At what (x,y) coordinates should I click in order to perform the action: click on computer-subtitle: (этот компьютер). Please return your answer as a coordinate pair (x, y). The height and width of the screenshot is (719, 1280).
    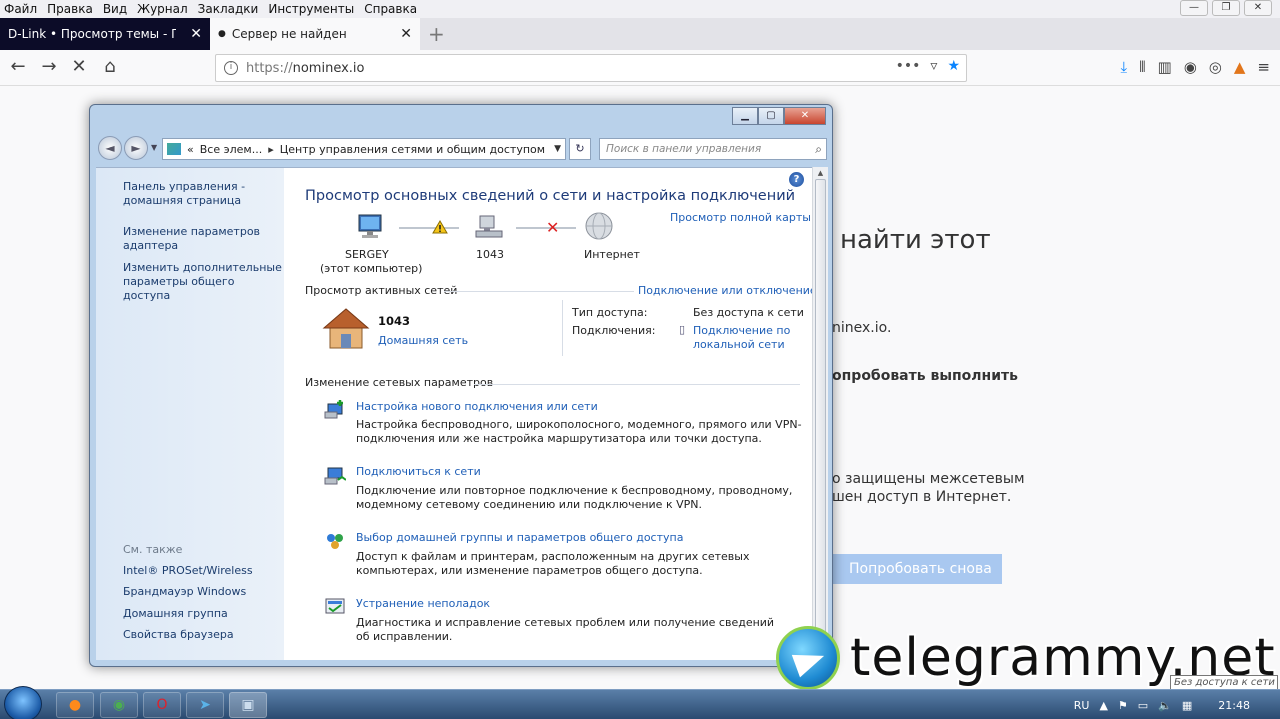
    Looking at the image, I should click on (371, 268).